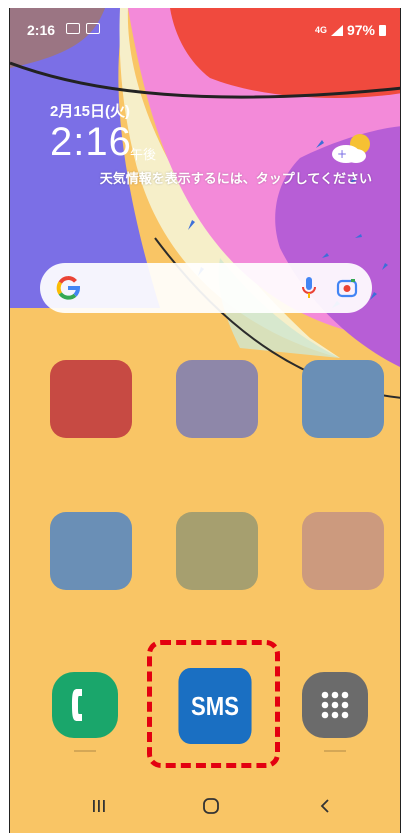 Image resolution: width=410 pixels, height=833 pixels. I want to click on app-icon-row2-col3, so click(343, 551).